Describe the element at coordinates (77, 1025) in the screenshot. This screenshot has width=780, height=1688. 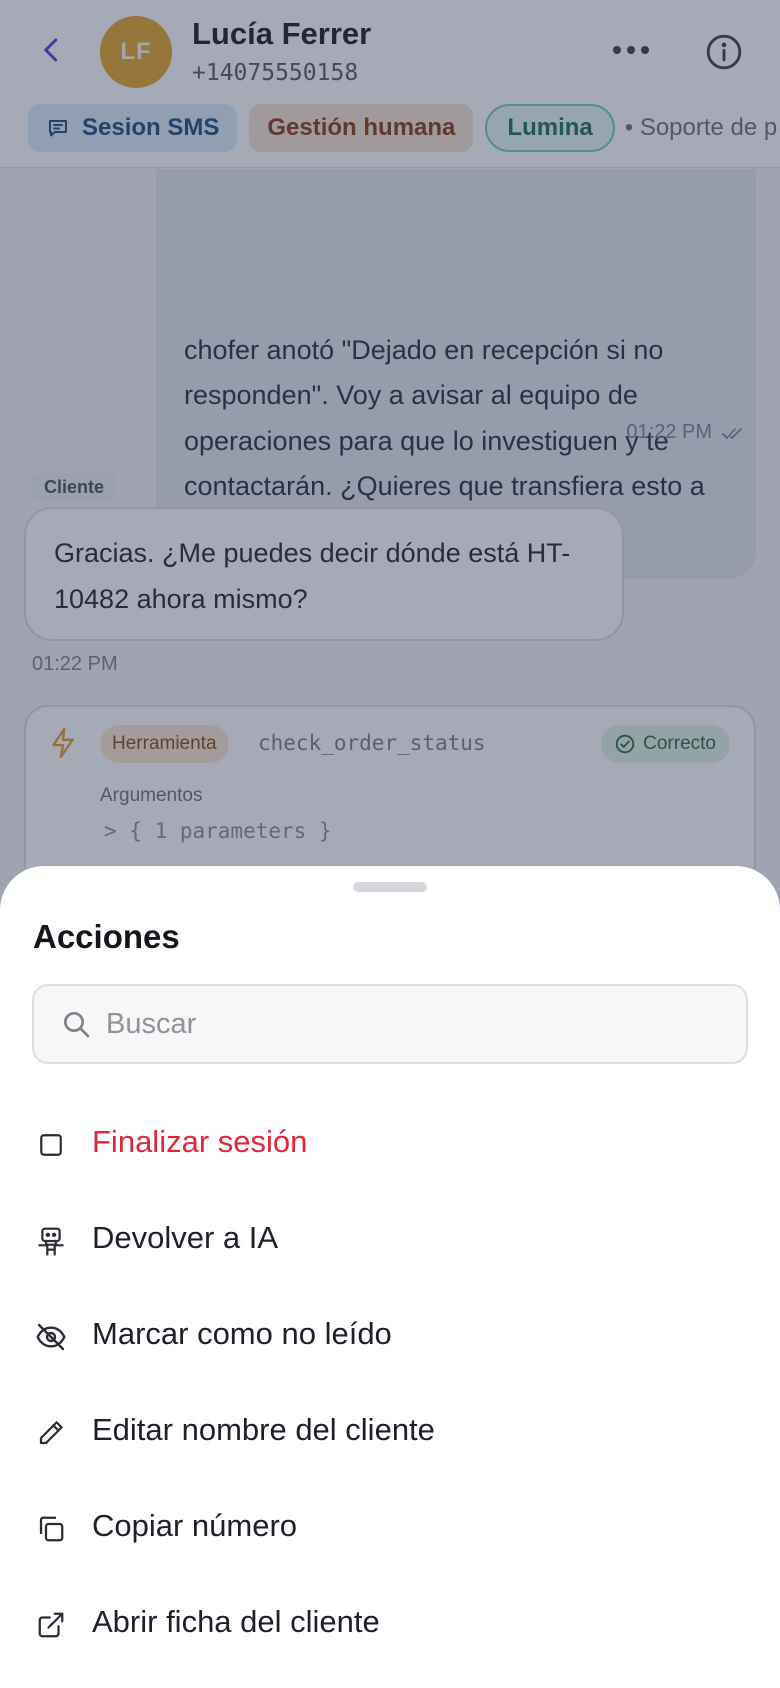
I see `search-icon` at that location.